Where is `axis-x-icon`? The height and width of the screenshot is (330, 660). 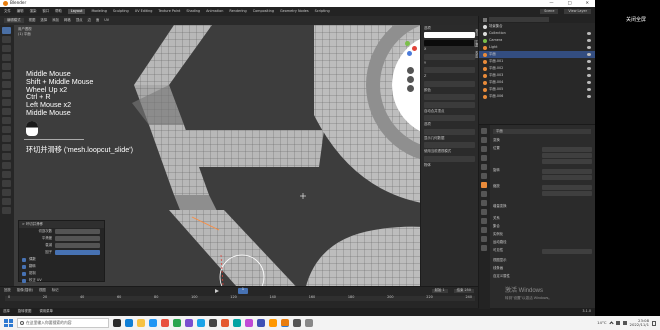
axis-x-icon is located at coordinates (414, 48).